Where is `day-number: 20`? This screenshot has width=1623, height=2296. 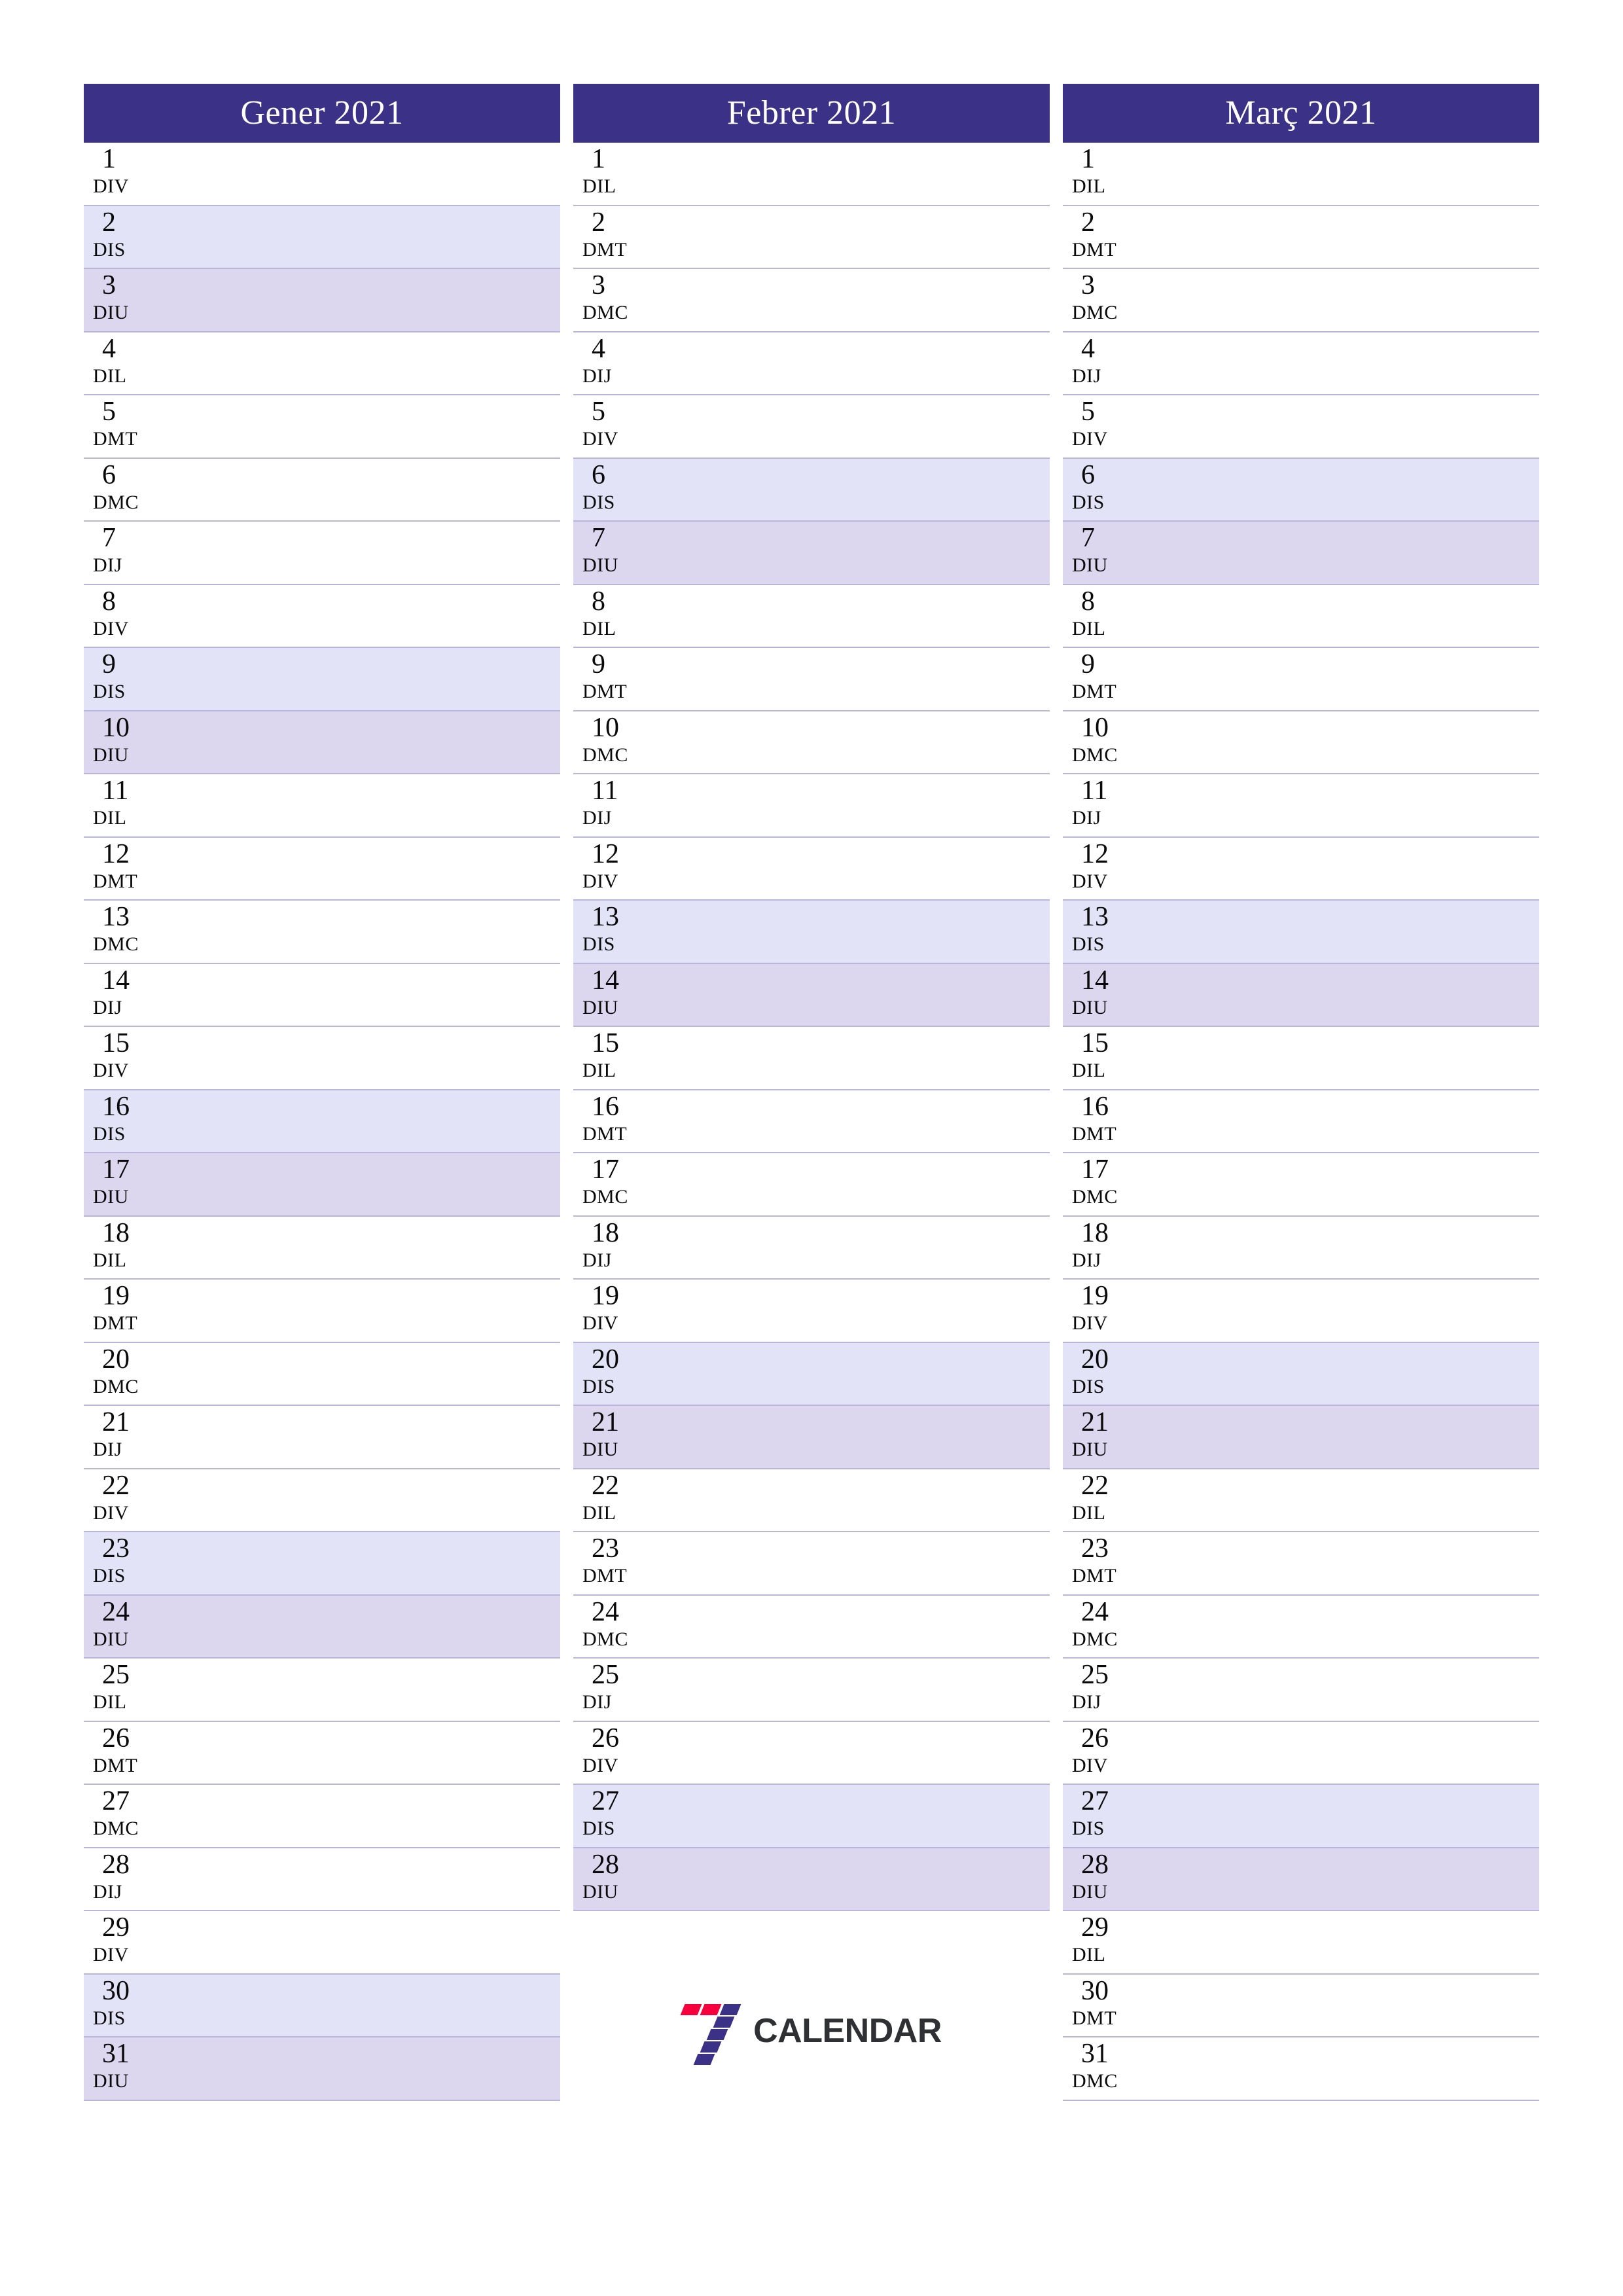 day-number: 20 is located at coordinates (1095, 1359).